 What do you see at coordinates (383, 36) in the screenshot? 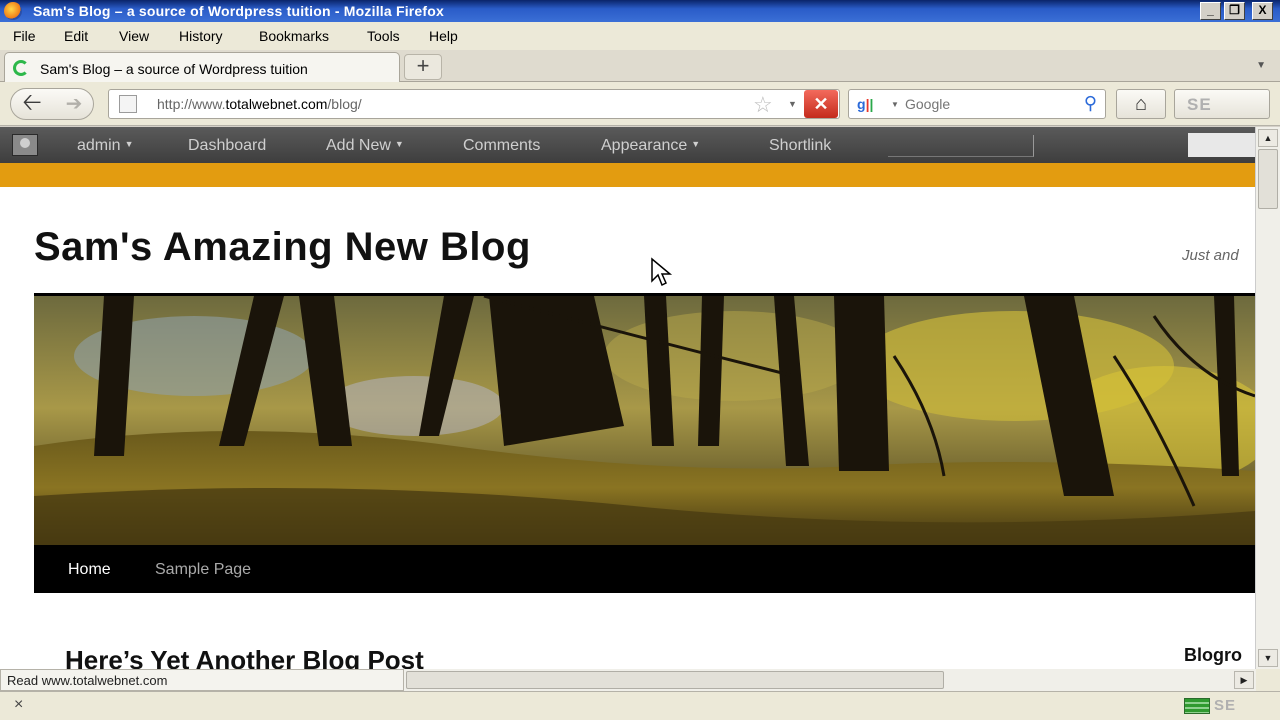
I see `menu-tools: Tools` at bounding box center [383, 36].